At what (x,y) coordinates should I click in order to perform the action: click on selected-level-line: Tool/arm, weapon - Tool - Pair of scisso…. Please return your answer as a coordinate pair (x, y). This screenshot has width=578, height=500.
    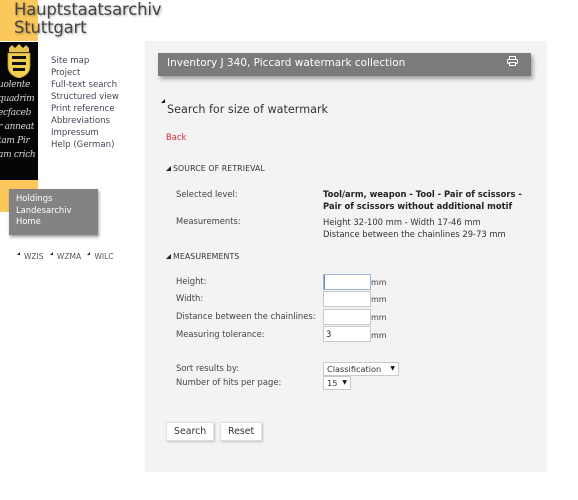
    Looking at the image, I should click on (422, 194).